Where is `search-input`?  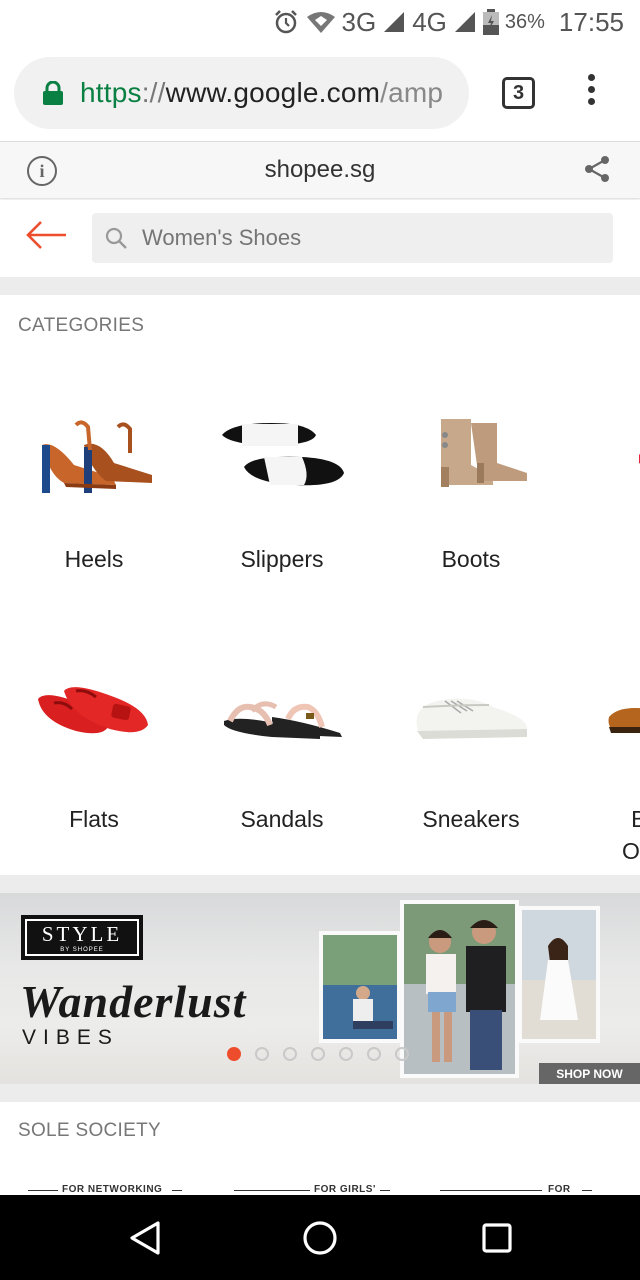 search-input is located at coordinates (362, 238).